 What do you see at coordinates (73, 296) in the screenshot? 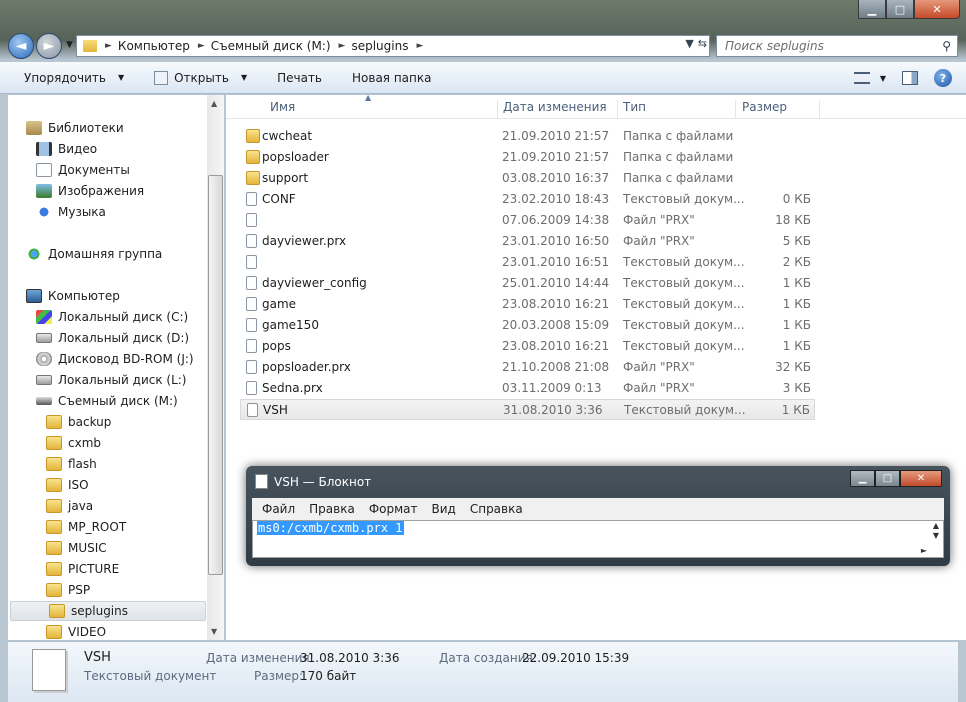
I see `sidebar-item: Компьютер` at bounding box center [73, 296].